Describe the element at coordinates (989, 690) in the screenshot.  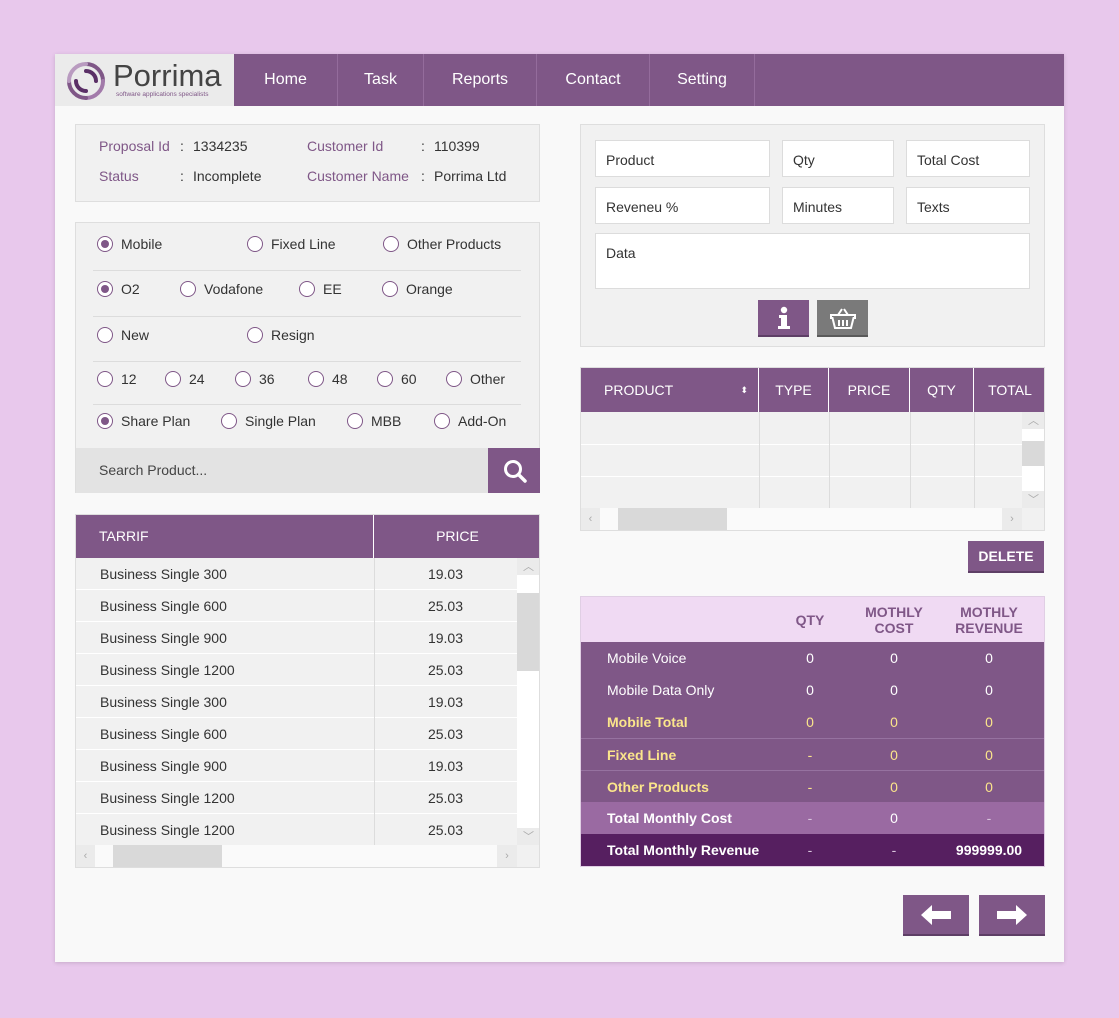
I see `summary-rev: 0` at that location.